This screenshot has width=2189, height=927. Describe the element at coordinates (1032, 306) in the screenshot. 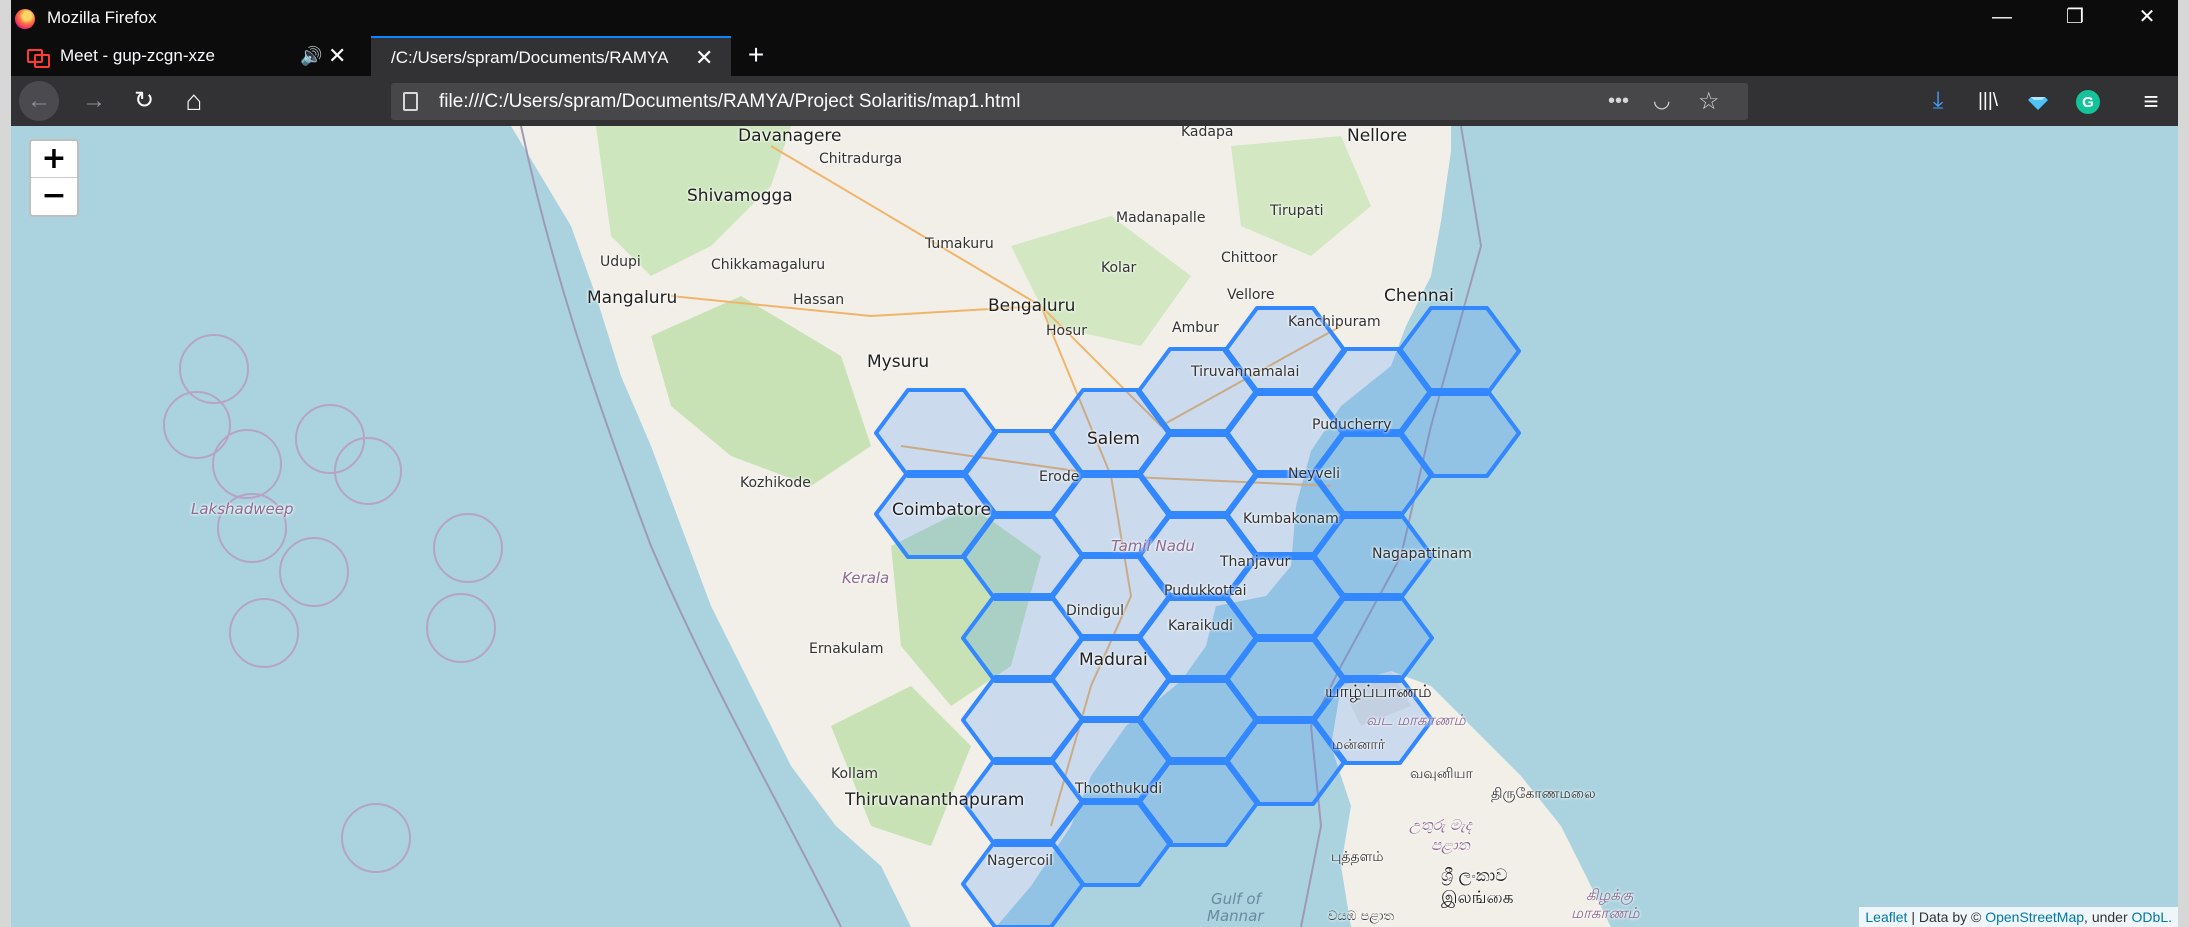

I see `map-label: Bengaluru` at that location.